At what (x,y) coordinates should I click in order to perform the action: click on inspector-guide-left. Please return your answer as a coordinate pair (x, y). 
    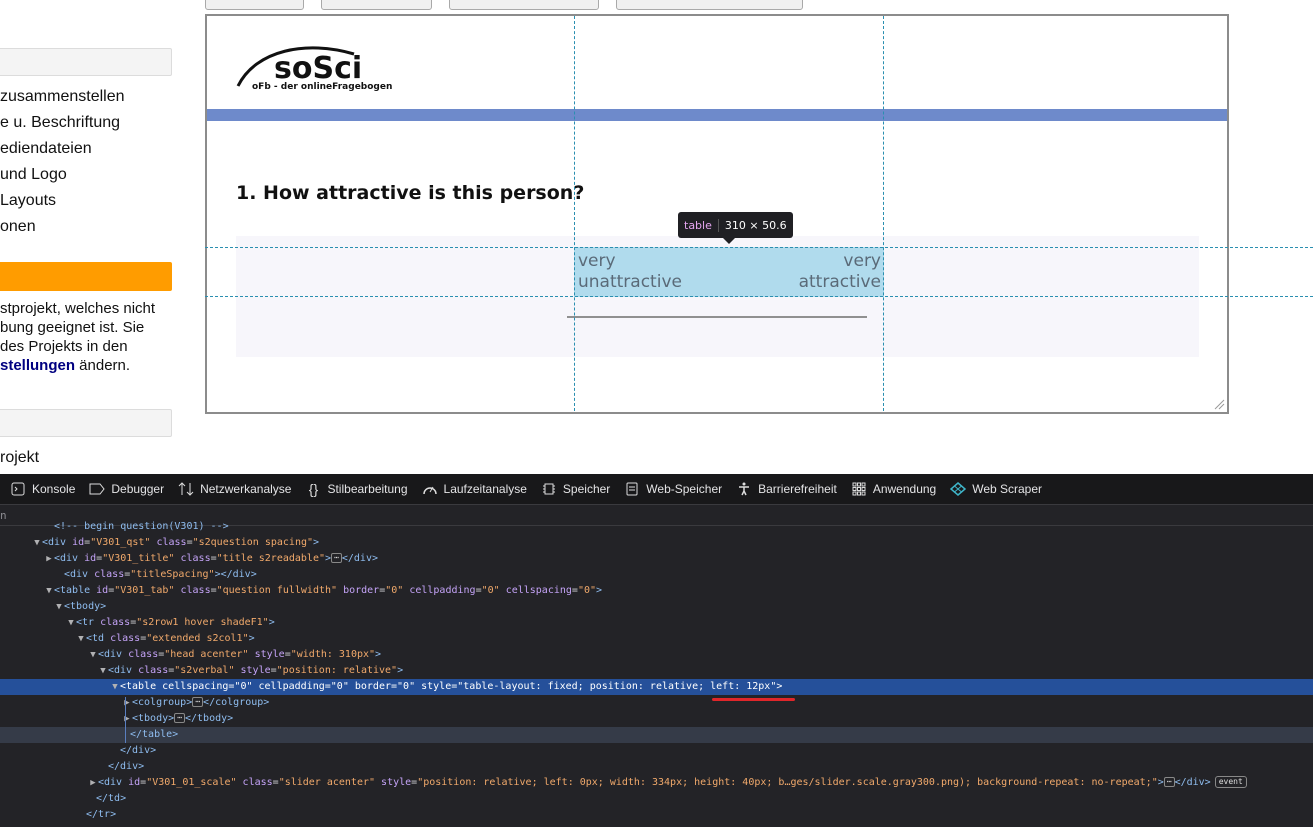
    Looking at the image, I should click on (574, 214).